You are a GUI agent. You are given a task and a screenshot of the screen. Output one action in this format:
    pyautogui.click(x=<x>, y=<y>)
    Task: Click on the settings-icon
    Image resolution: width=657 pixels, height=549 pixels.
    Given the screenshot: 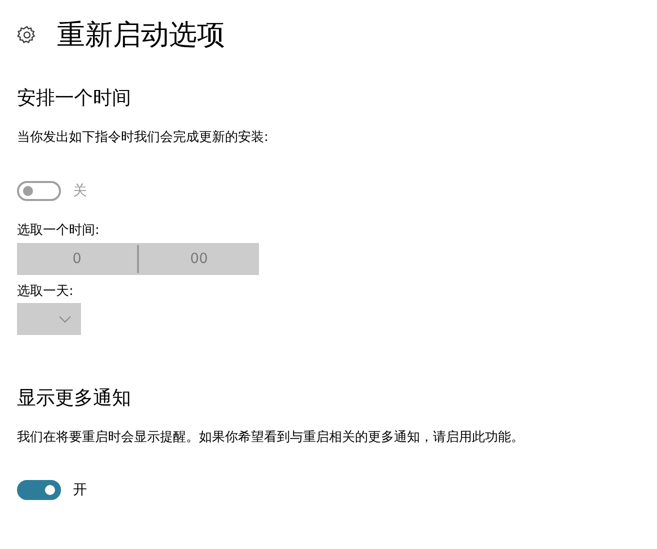 What is the action you would take?
    pyautogui.click(x=27, y=35)
    